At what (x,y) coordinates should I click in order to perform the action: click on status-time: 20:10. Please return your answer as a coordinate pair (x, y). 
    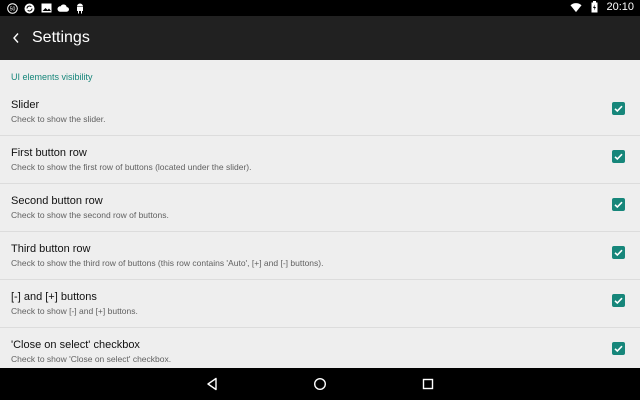
    Looking at the image, I should click on (620, 7).